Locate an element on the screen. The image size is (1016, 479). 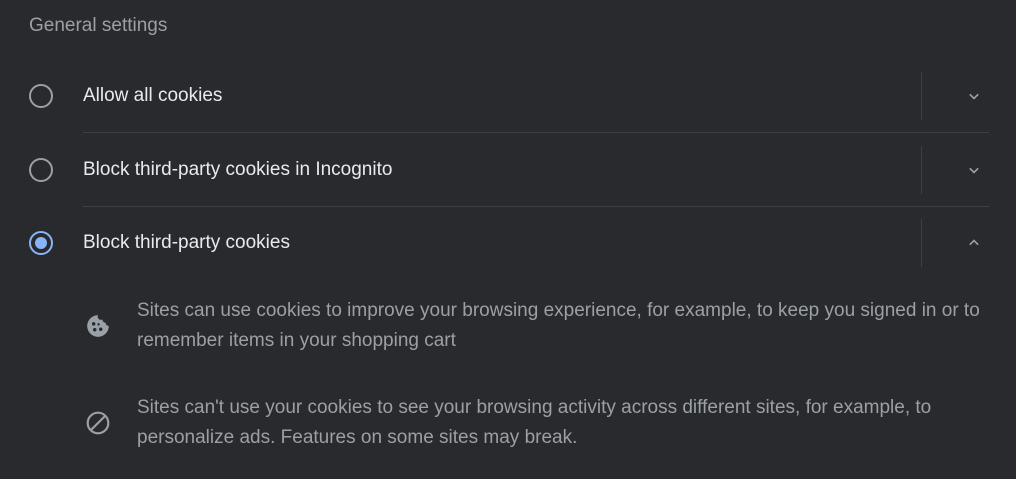
option-allow-all-cookies: Allow all cookies is located at coordinates (508, 96).